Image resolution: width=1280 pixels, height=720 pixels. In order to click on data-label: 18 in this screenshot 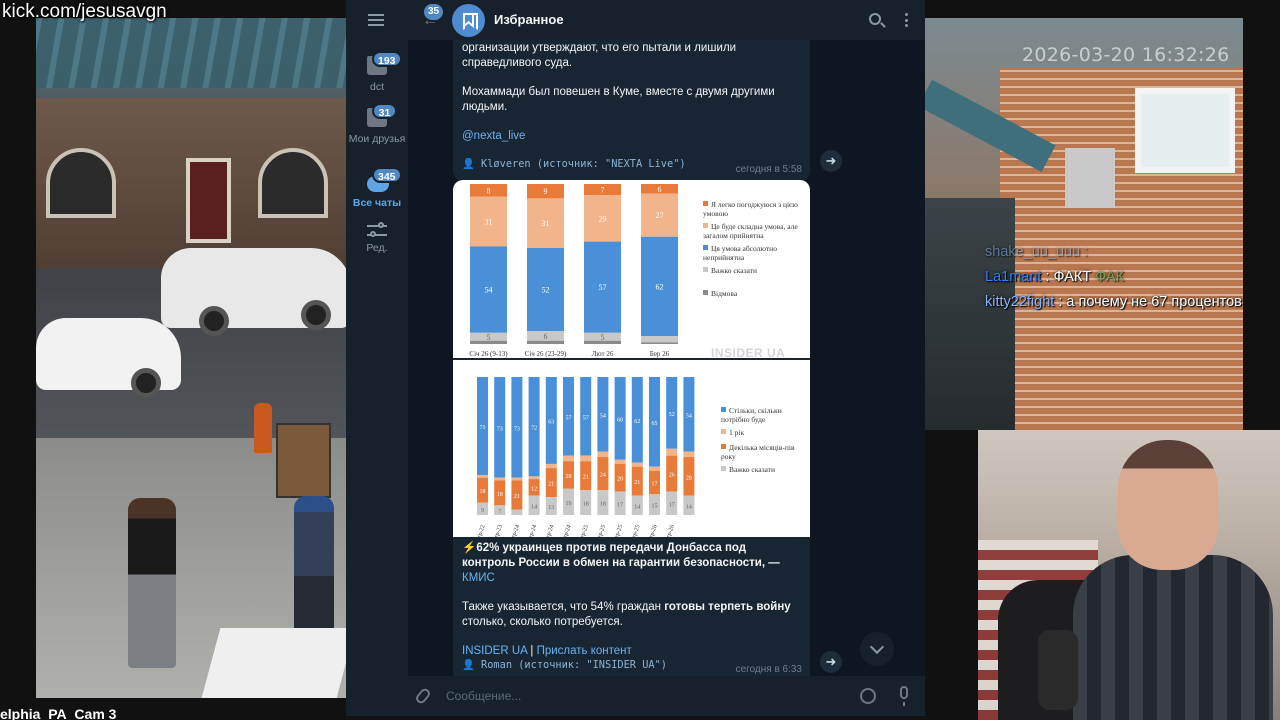, I will do `click(483, 492)`.